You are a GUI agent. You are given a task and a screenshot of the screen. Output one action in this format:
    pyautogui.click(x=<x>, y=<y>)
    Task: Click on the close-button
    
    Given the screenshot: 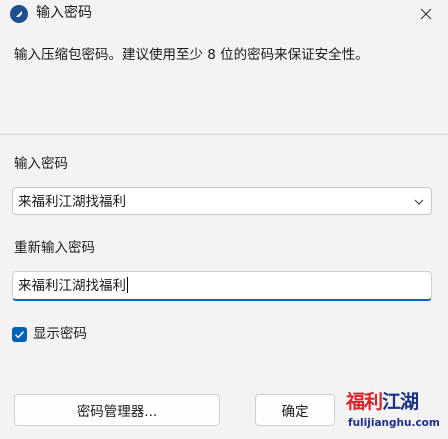 What is the action you would take?
    pyautogui.click(x=426, y=14)
    